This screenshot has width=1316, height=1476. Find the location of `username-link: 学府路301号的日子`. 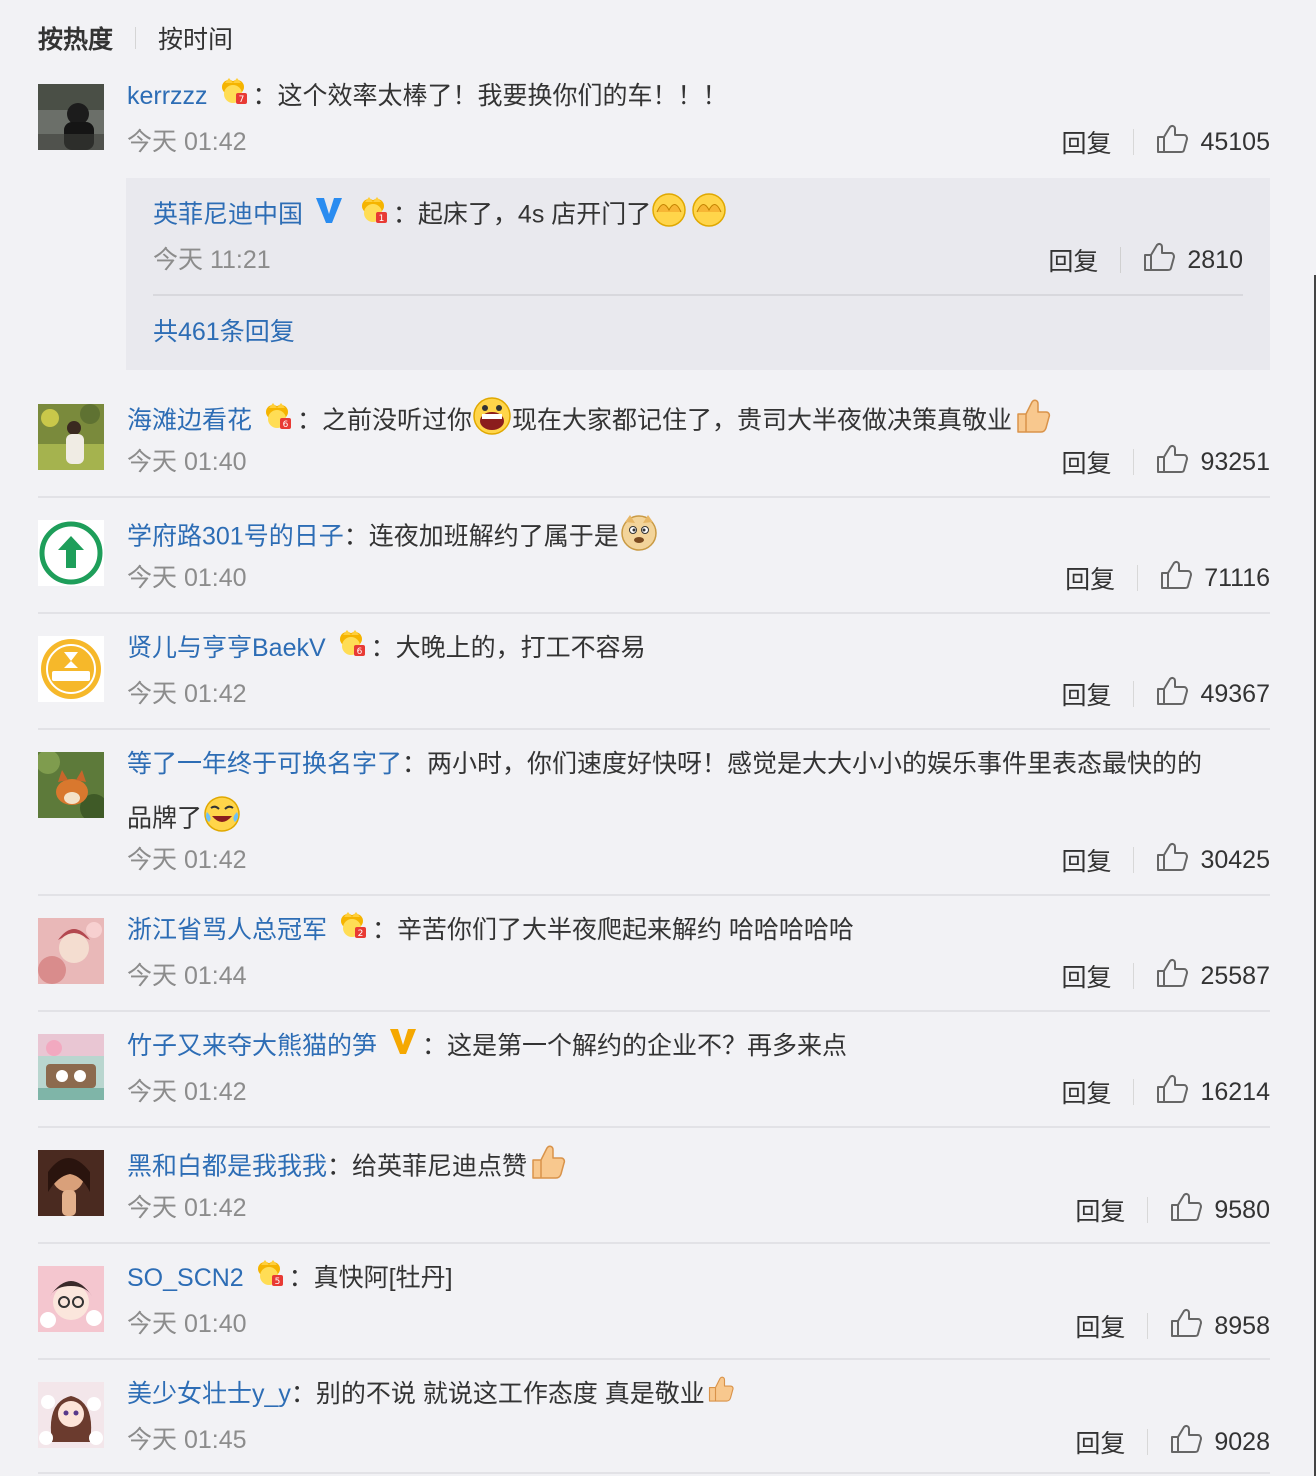

username-link: 学府路301号的日子 is located at coordinates (235, 537).